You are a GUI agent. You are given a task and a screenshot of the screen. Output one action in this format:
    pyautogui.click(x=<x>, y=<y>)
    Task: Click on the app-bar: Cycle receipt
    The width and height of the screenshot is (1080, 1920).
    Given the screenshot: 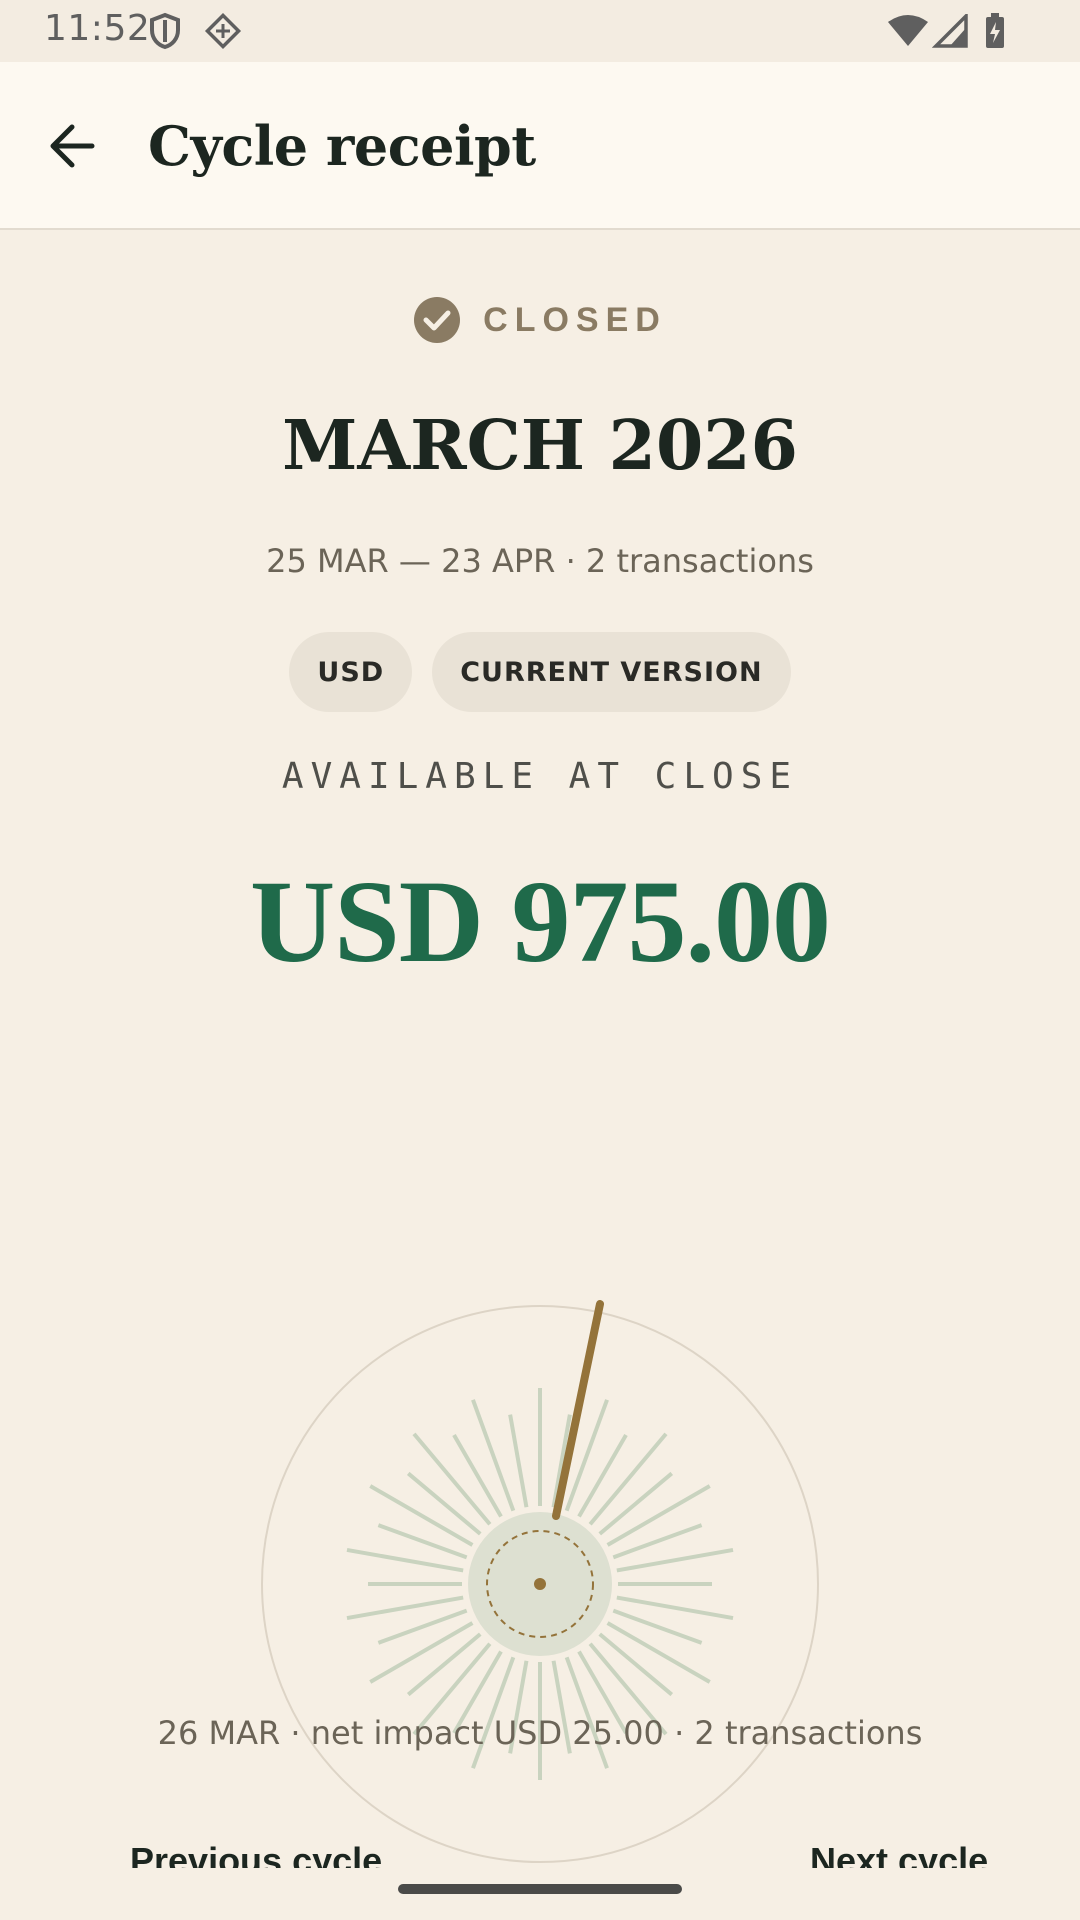 What is the action you would take?
    pyautogui.click(x=540, y=146)
    